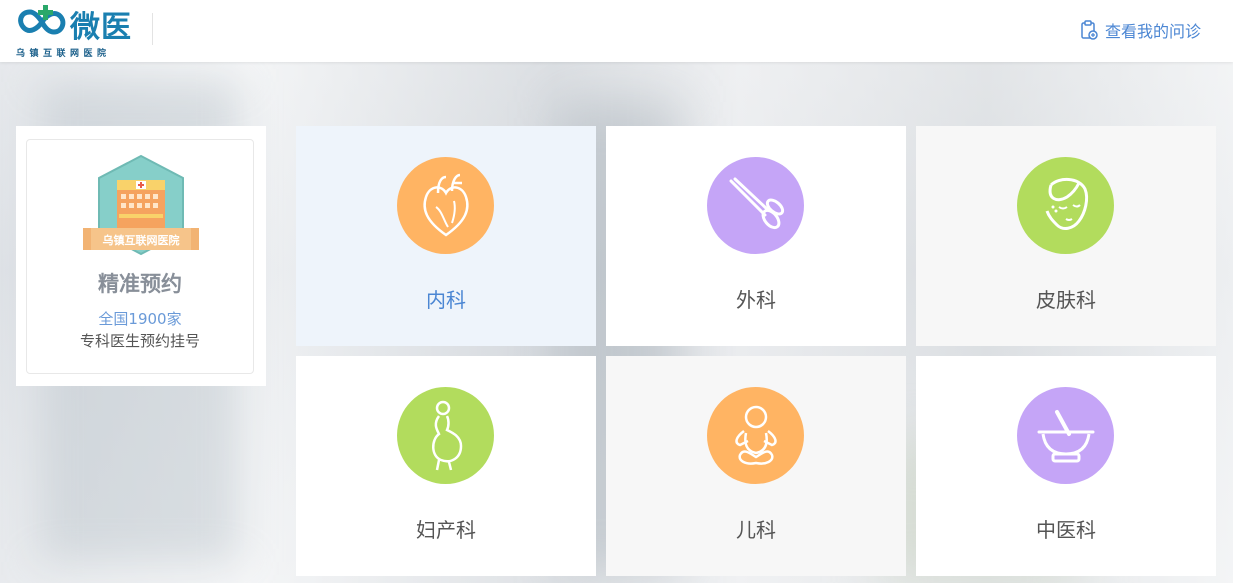  What do you see at coordinates (141, 240) in the screenshot?
I see `hospital-badge-text: 乌镇互联网医院` at bounding box center [141, 240].